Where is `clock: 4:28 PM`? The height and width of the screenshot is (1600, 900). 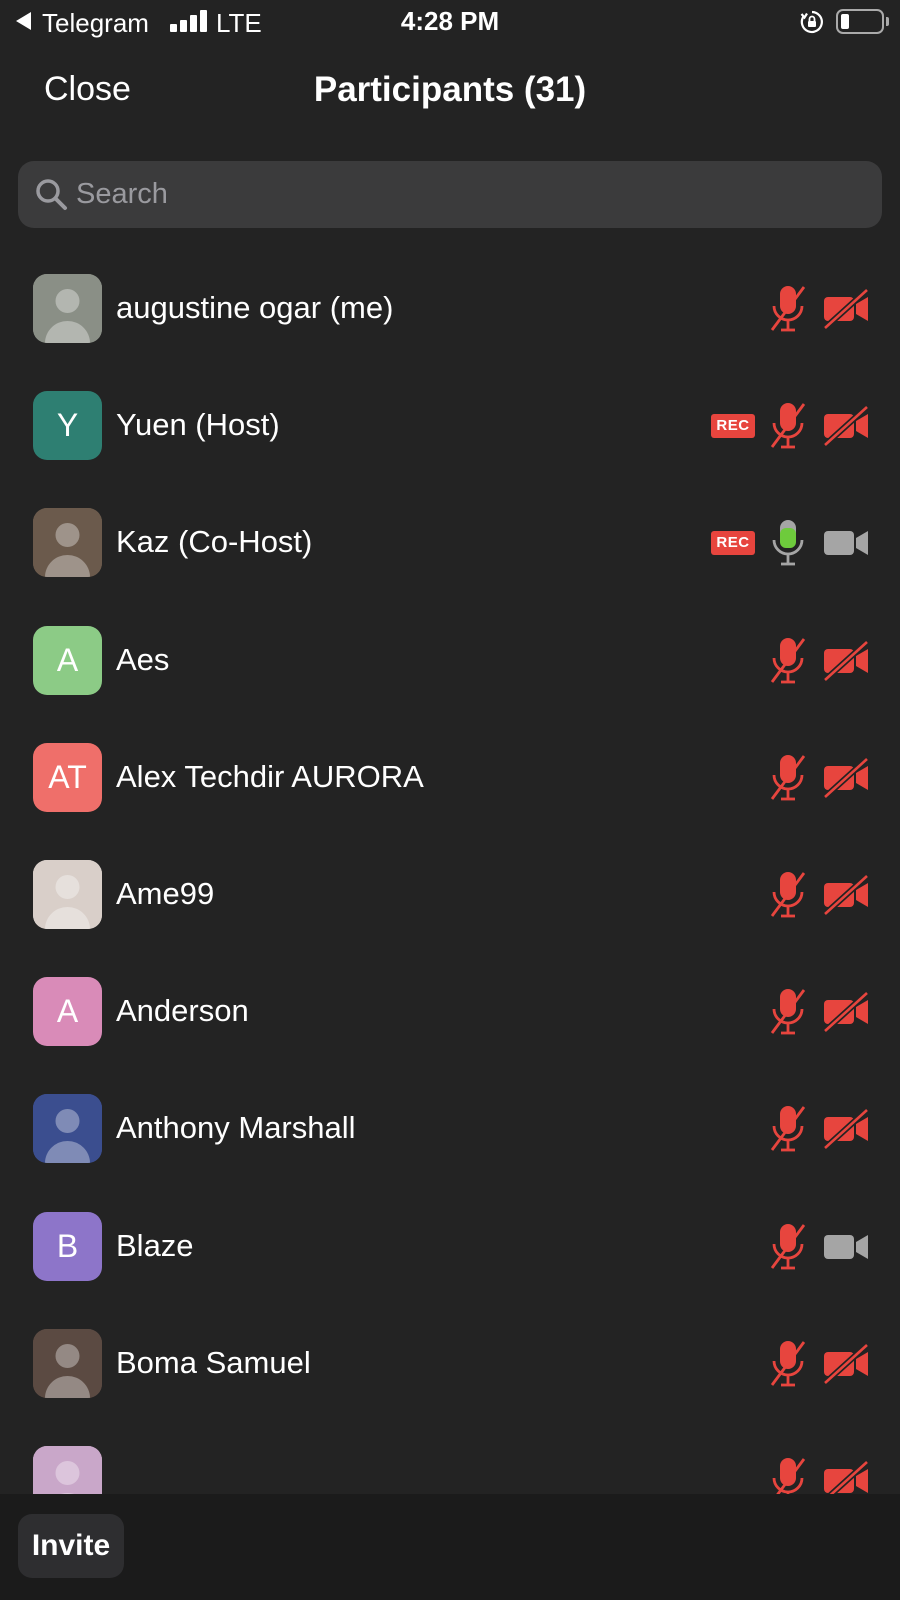 clock: 4:28 PM is located at coordinates (450, 21).